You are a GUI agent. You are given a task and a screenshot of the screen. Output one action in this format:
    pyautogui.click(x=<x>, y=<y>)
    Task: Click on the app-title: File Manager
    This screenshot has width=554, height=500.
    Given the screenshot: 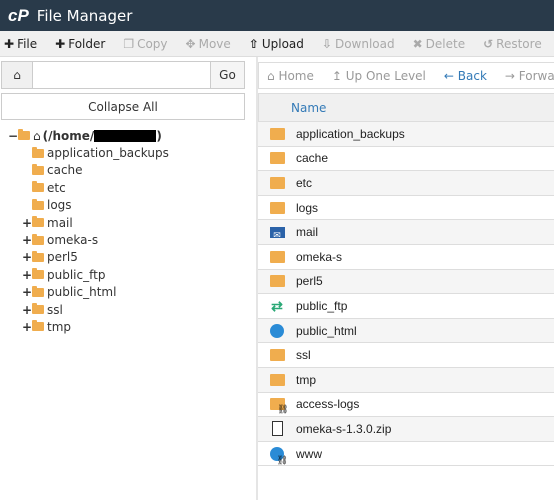 What is the action you would take?
    pyautogui.click(x=84, y=15)
    